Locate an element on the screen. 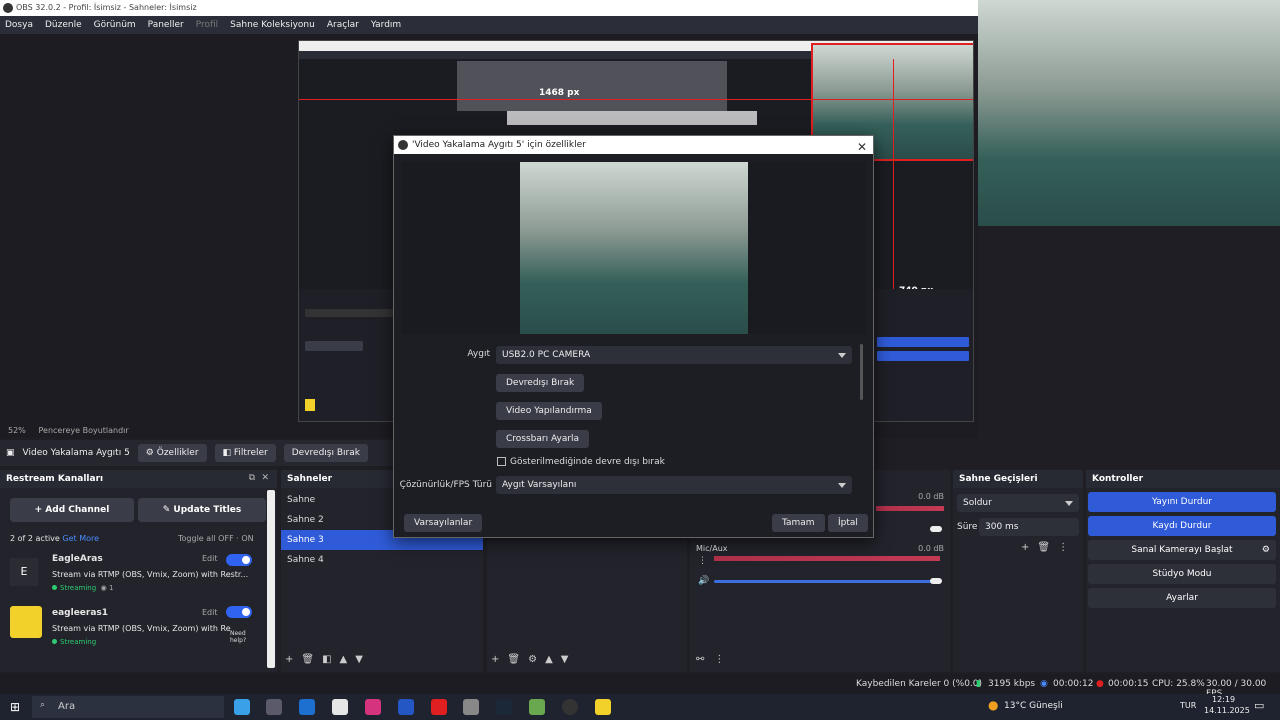  nested-dialog-title-ghost is located at coordinates (632, 118).